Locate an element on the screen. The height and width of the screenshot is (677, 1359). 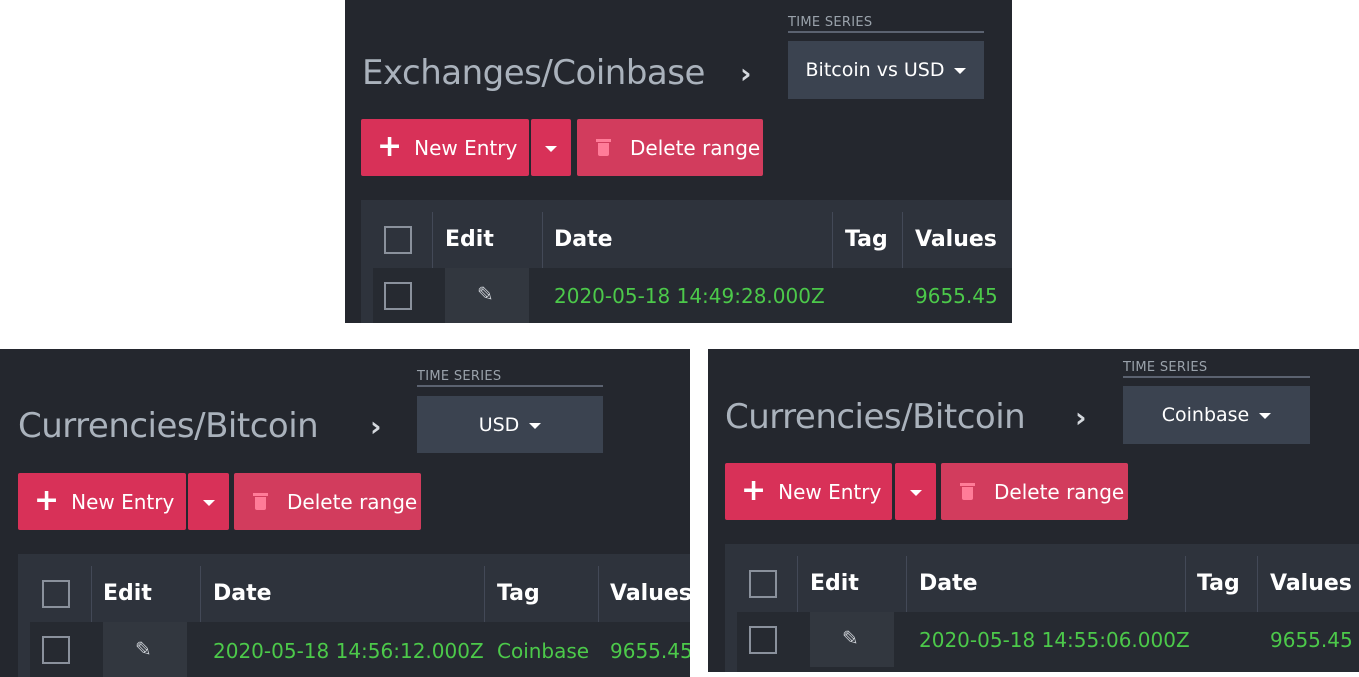
time-series-select: Bitcoin vs USD is located at coordinates (886, 70).